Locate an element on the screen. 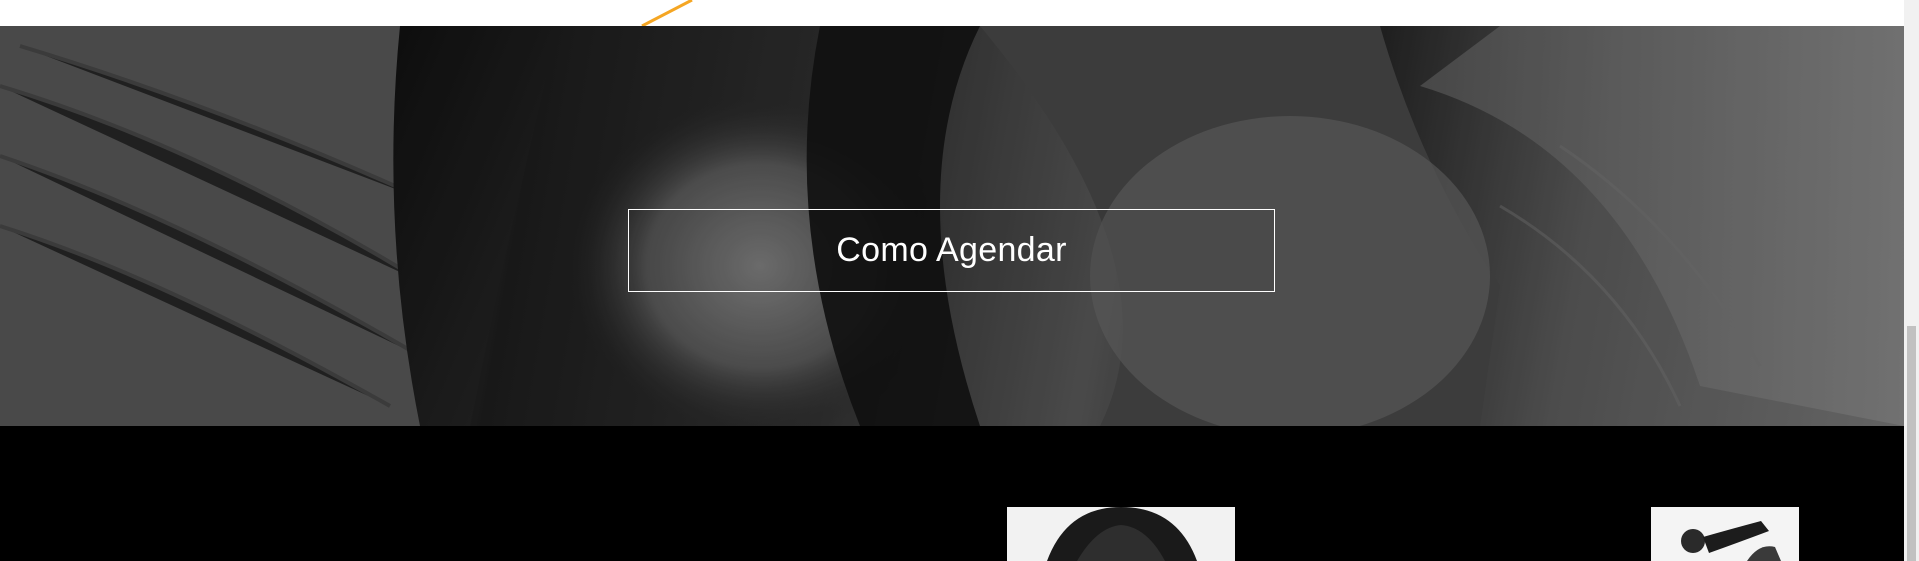  vertical-scrollbar is located at coordinates (1911, 280).